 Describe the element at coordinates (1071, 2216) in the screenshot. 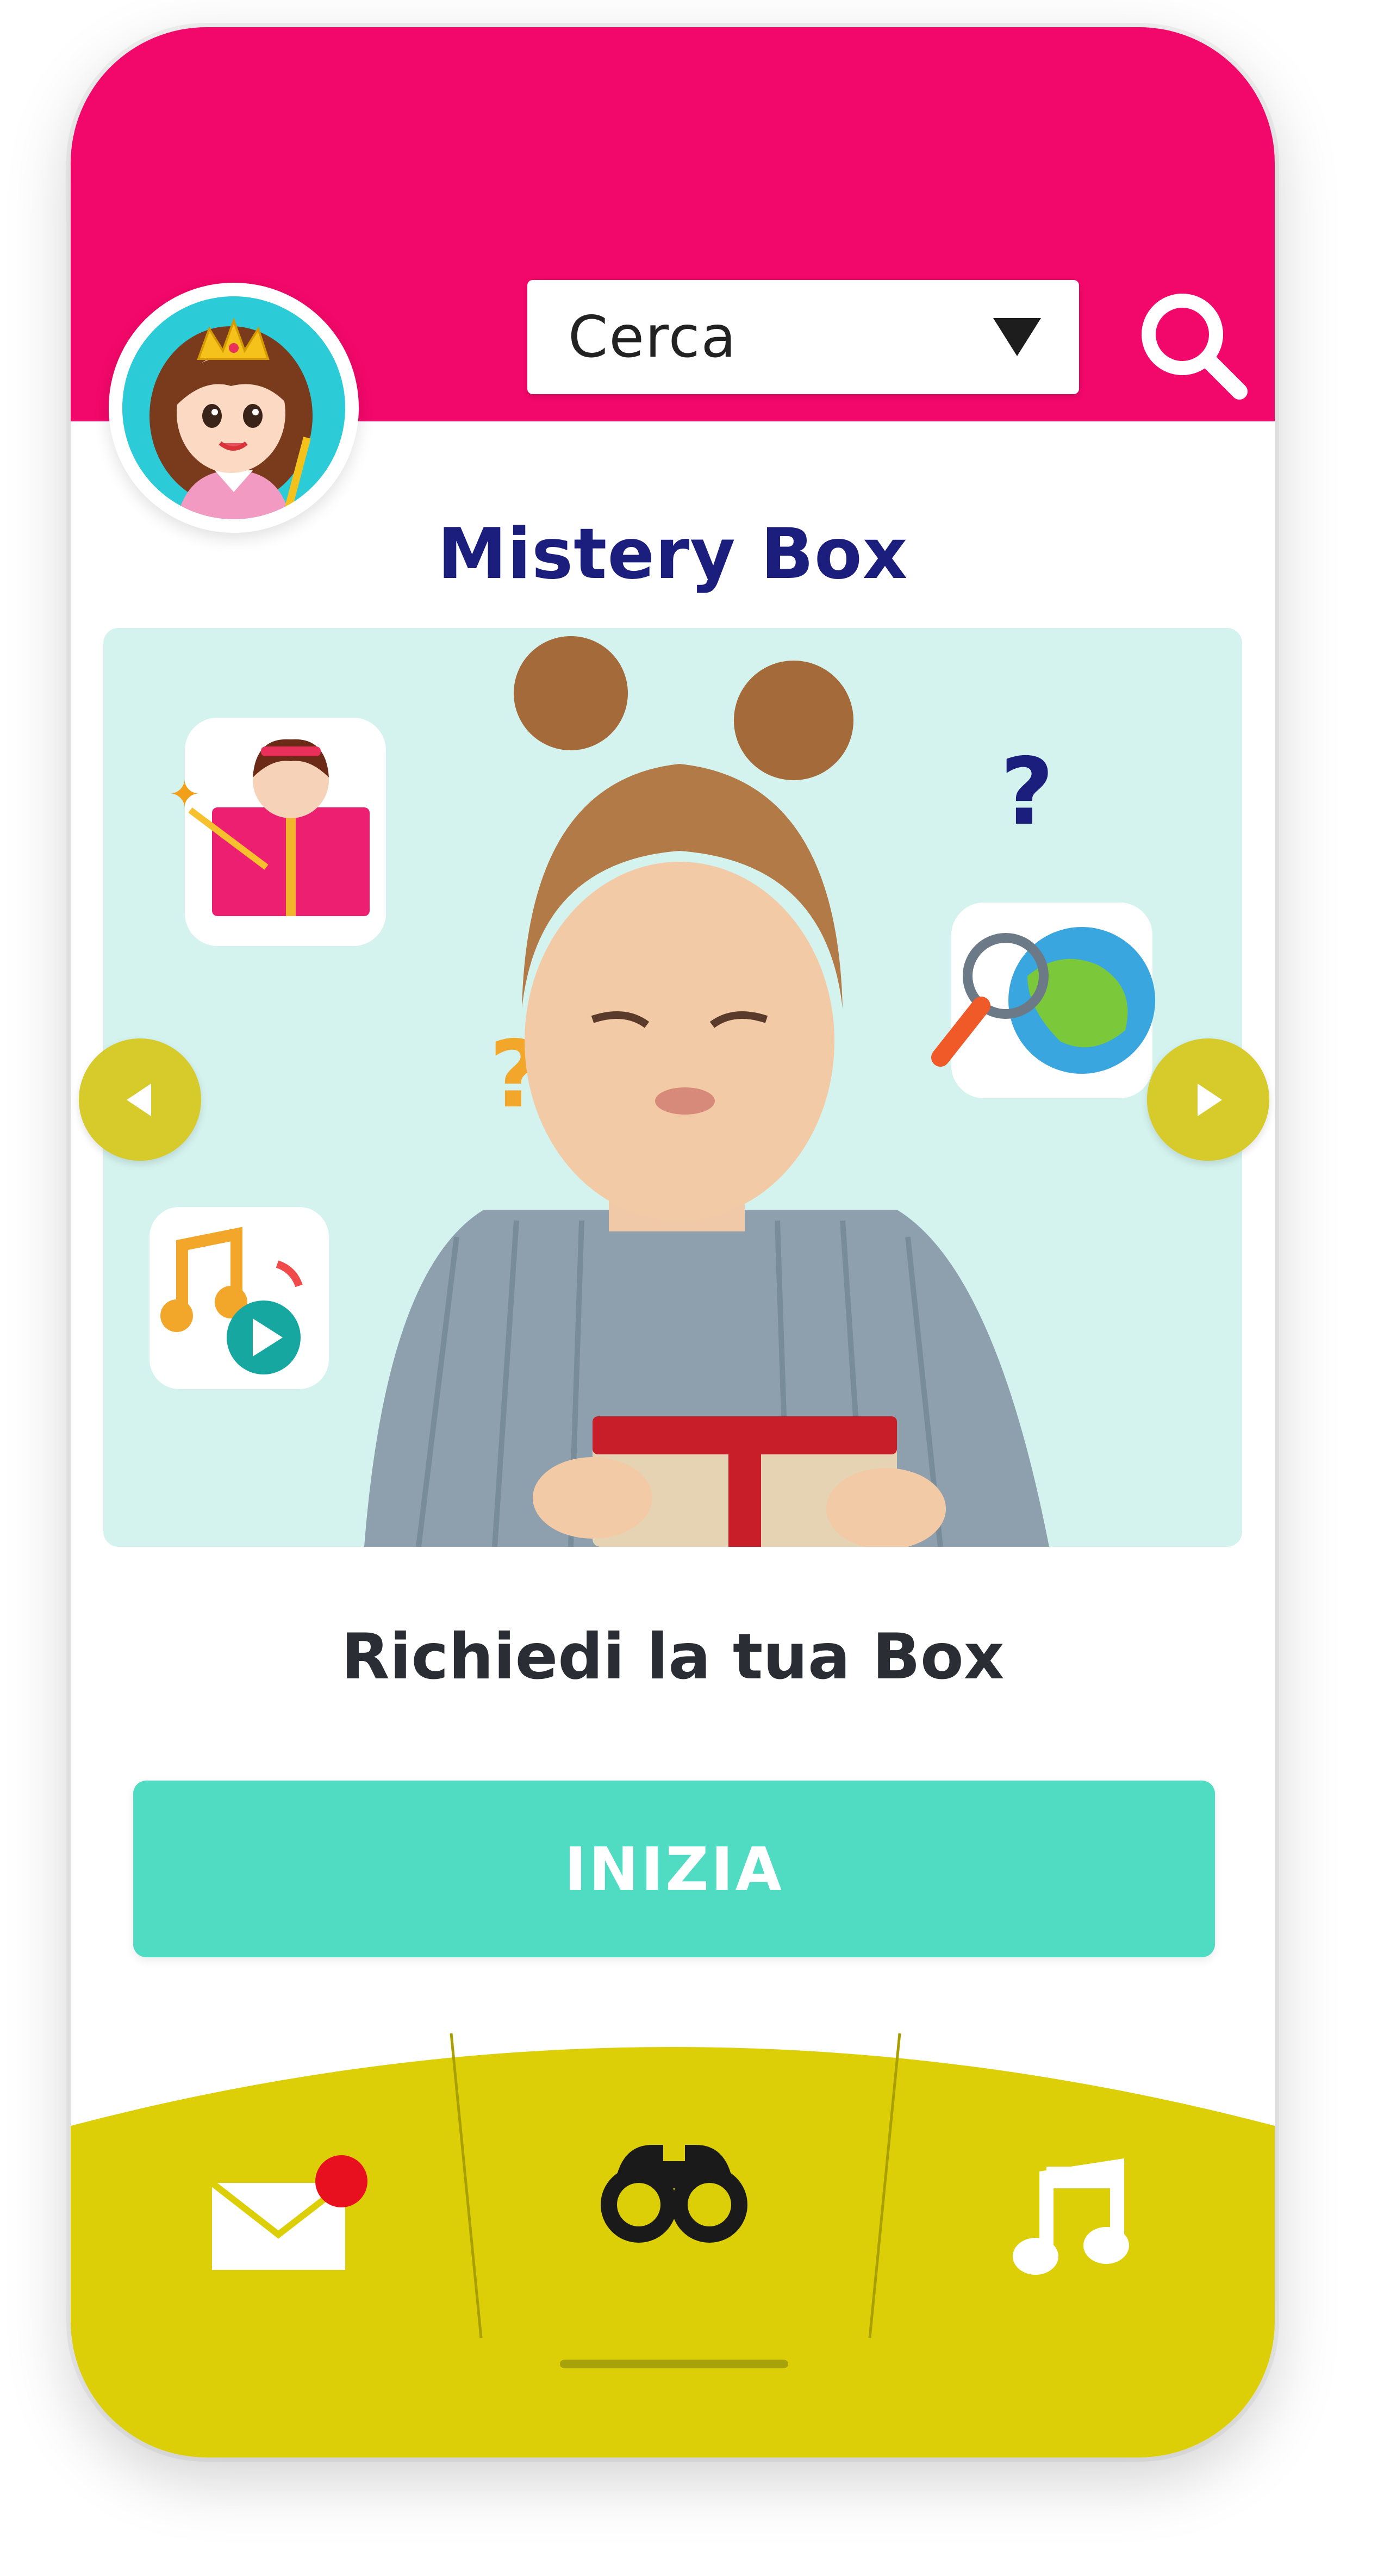

I see `music-note-icon` at that location.